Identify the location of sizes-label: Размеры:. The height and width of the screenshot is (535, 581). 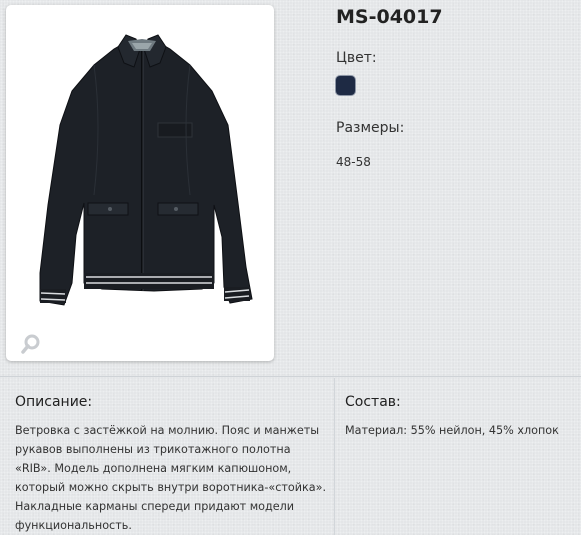
(370, 128).